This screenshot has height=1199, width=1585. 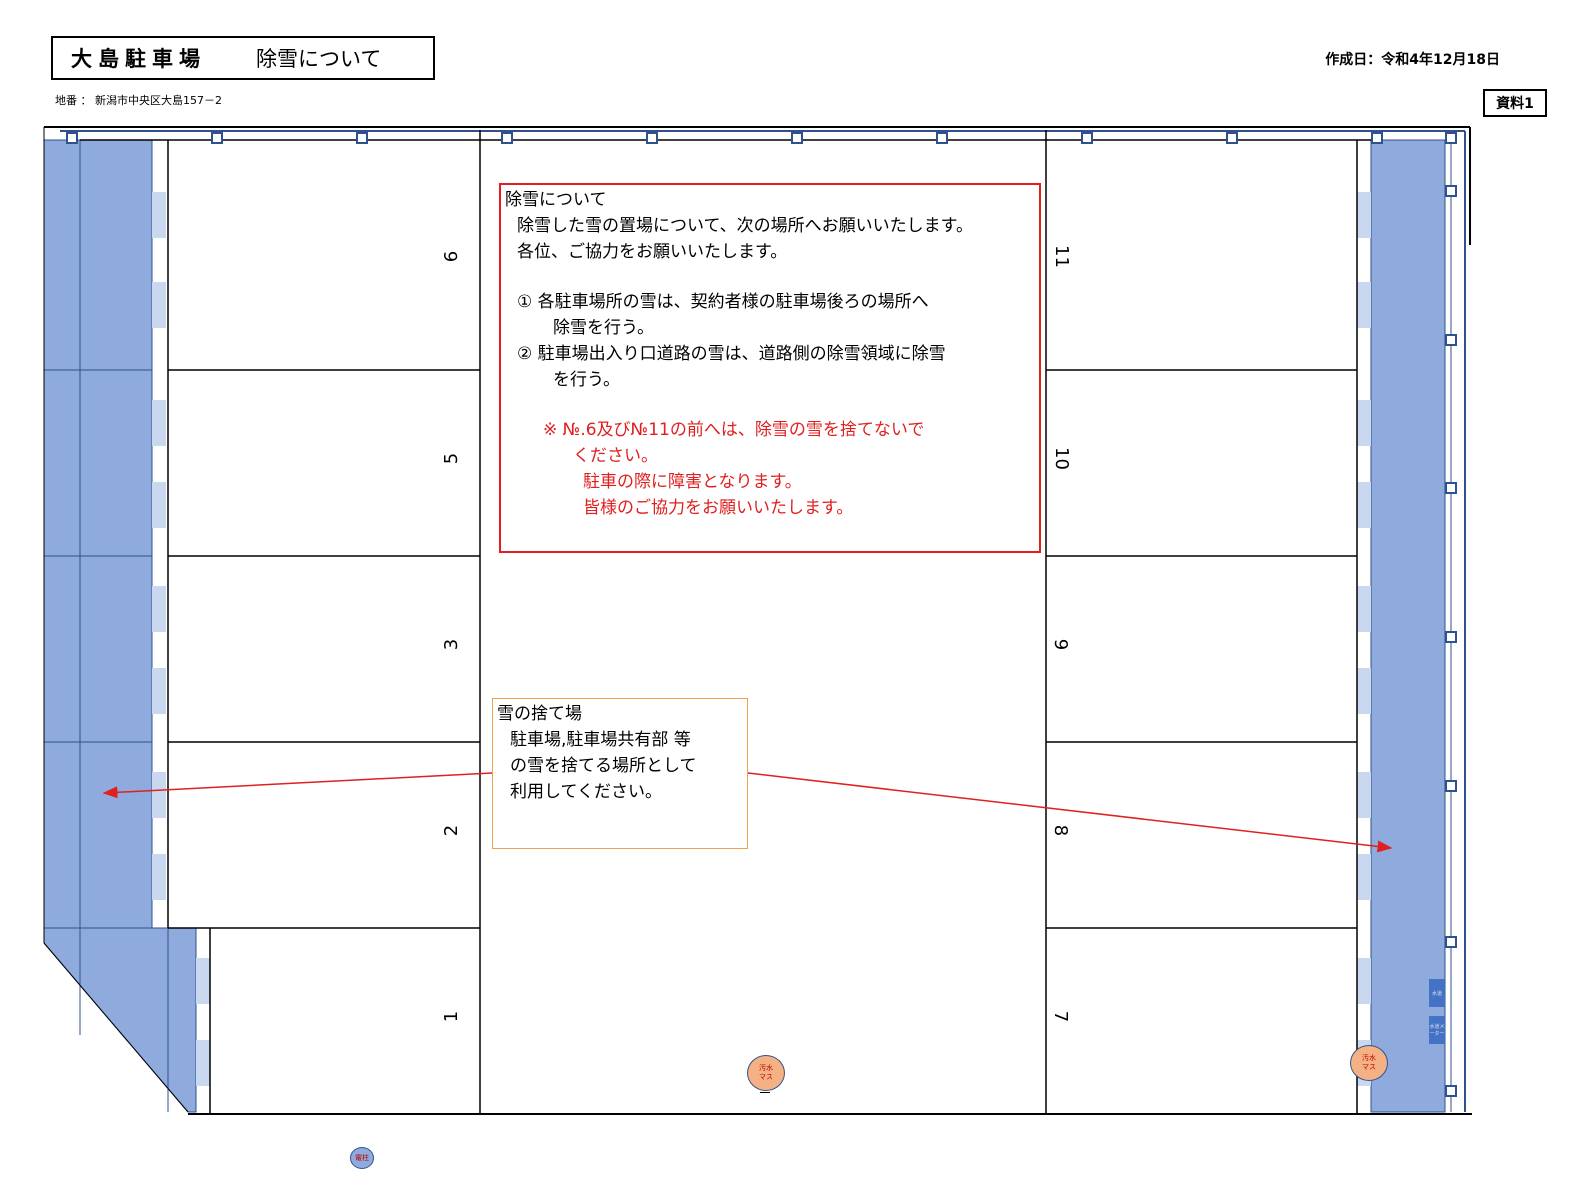 What do you see at coordinates (692, 482) in the screenshot?
I see `notice-warning-reason: 駐車の際に障害となります。` at bounding box center [692, 482].